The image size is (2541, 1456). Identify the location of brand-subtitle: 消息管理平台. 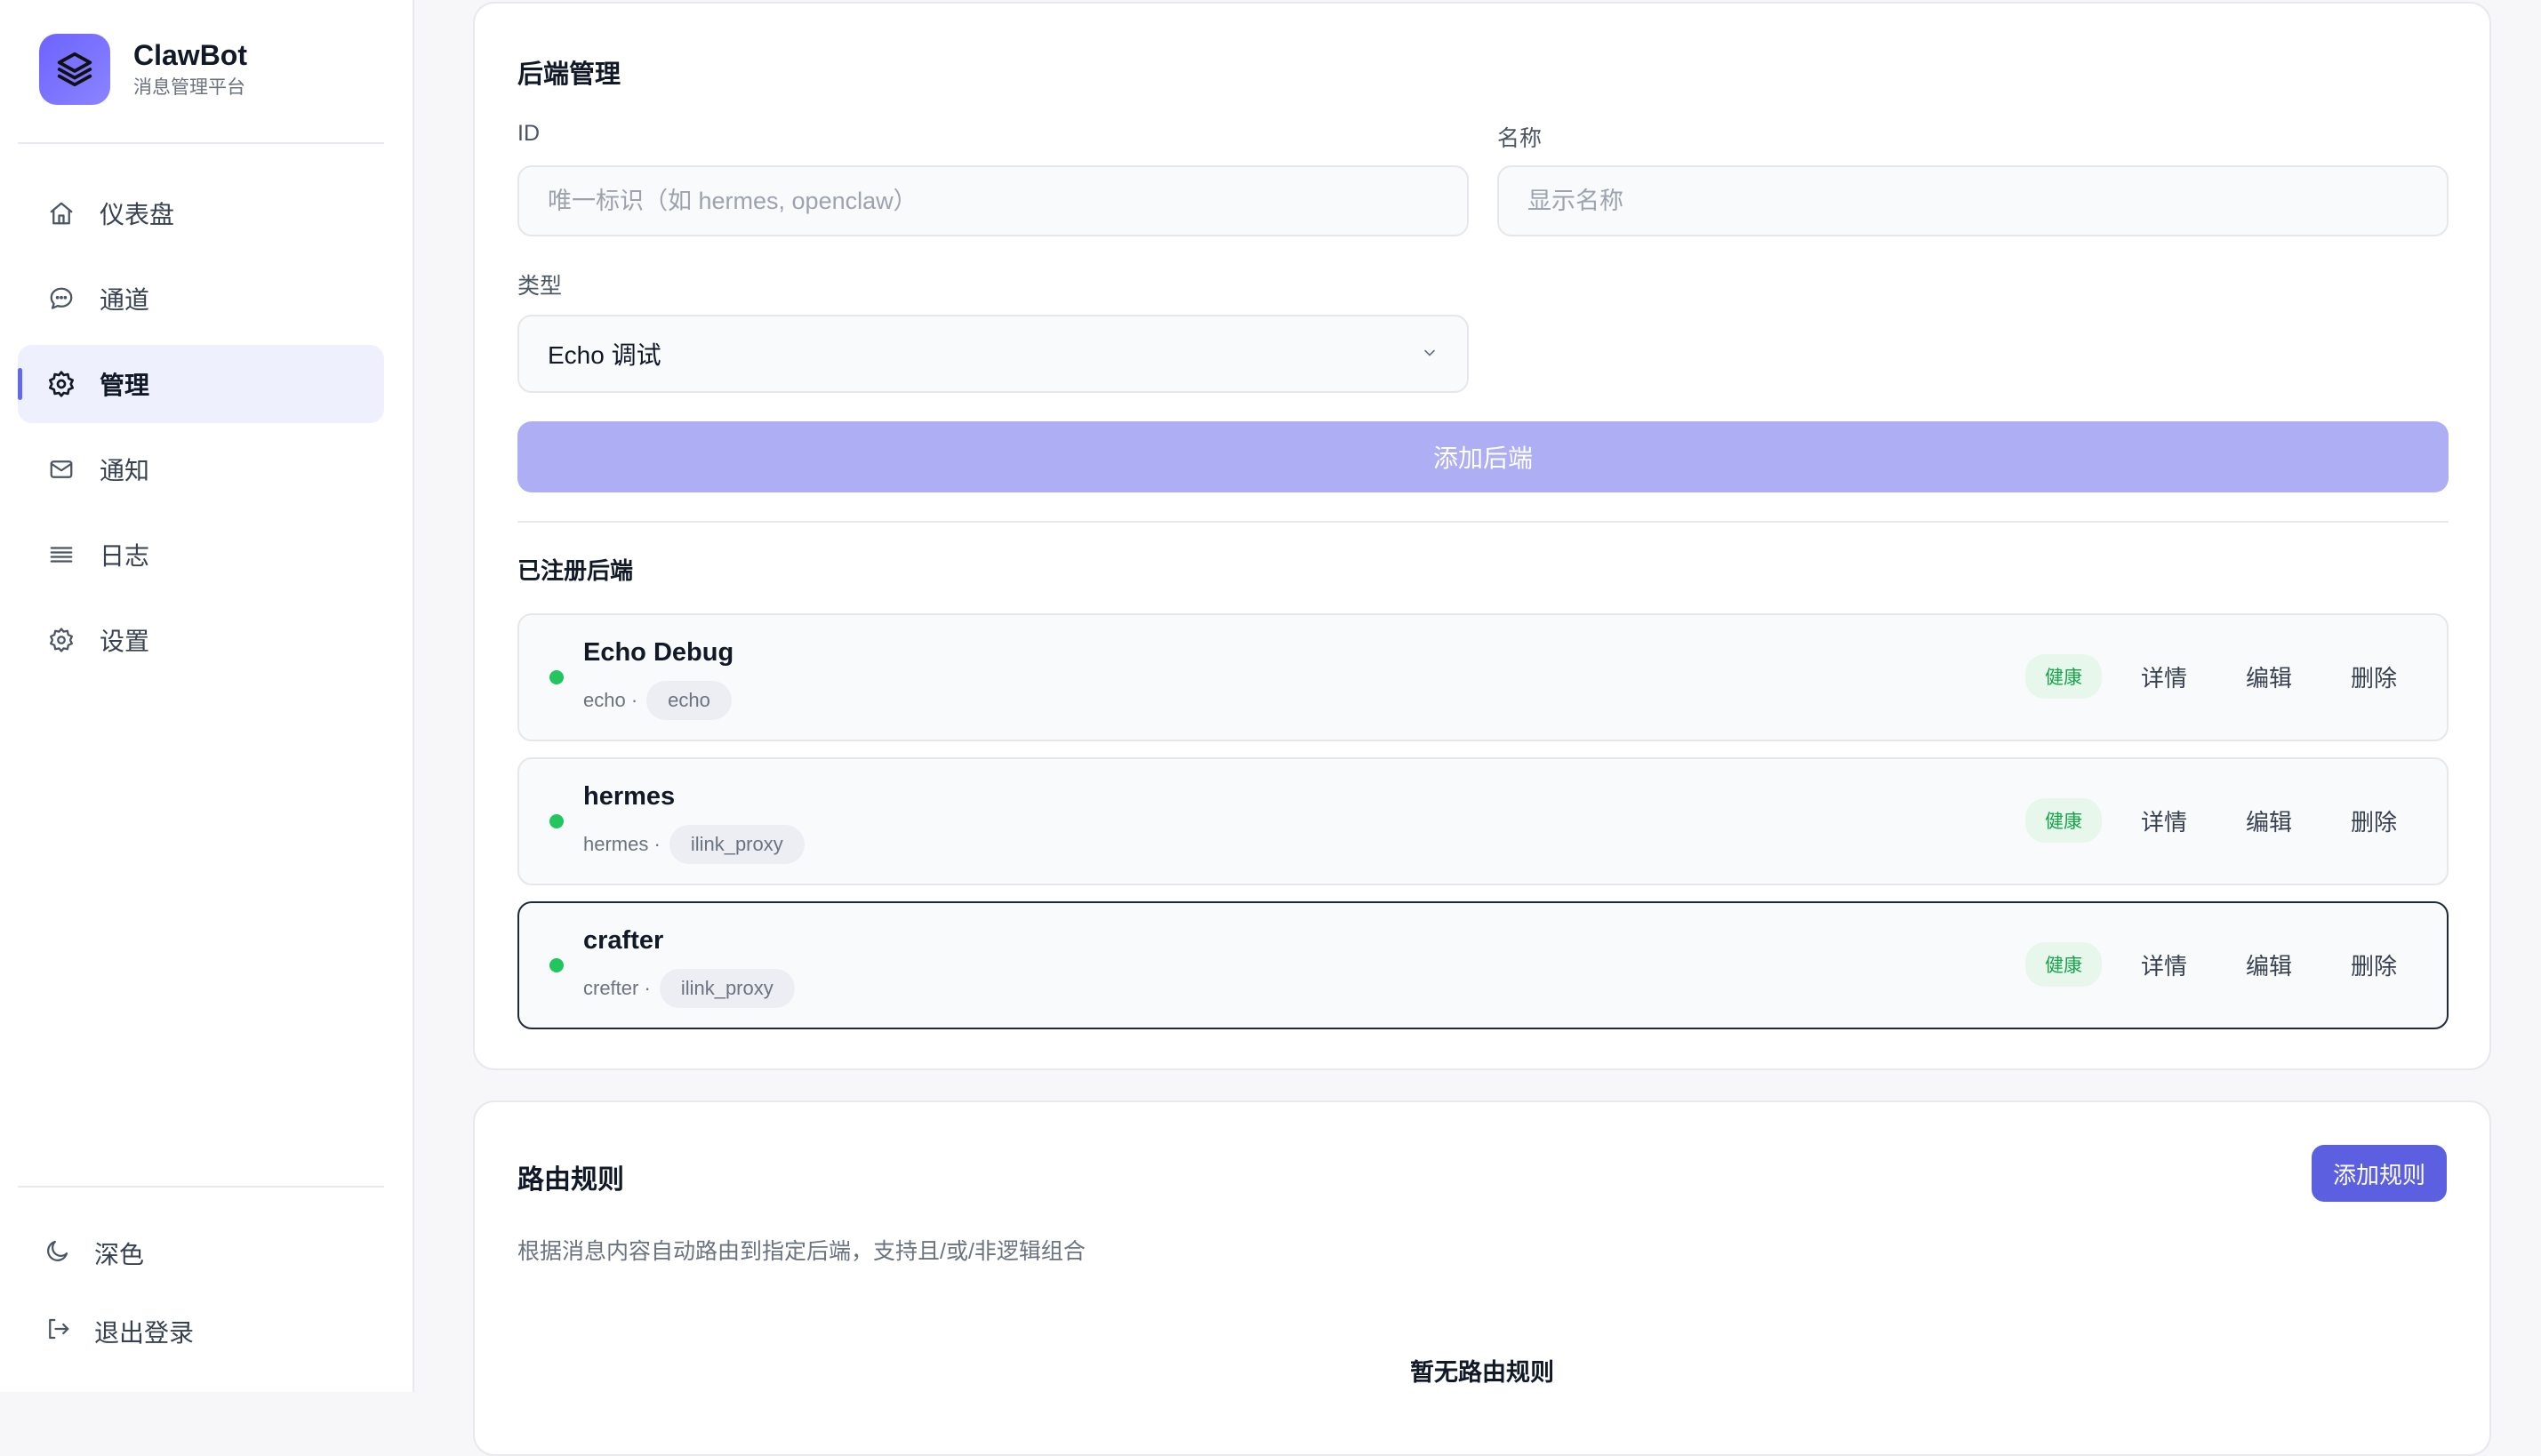
(189, 87).